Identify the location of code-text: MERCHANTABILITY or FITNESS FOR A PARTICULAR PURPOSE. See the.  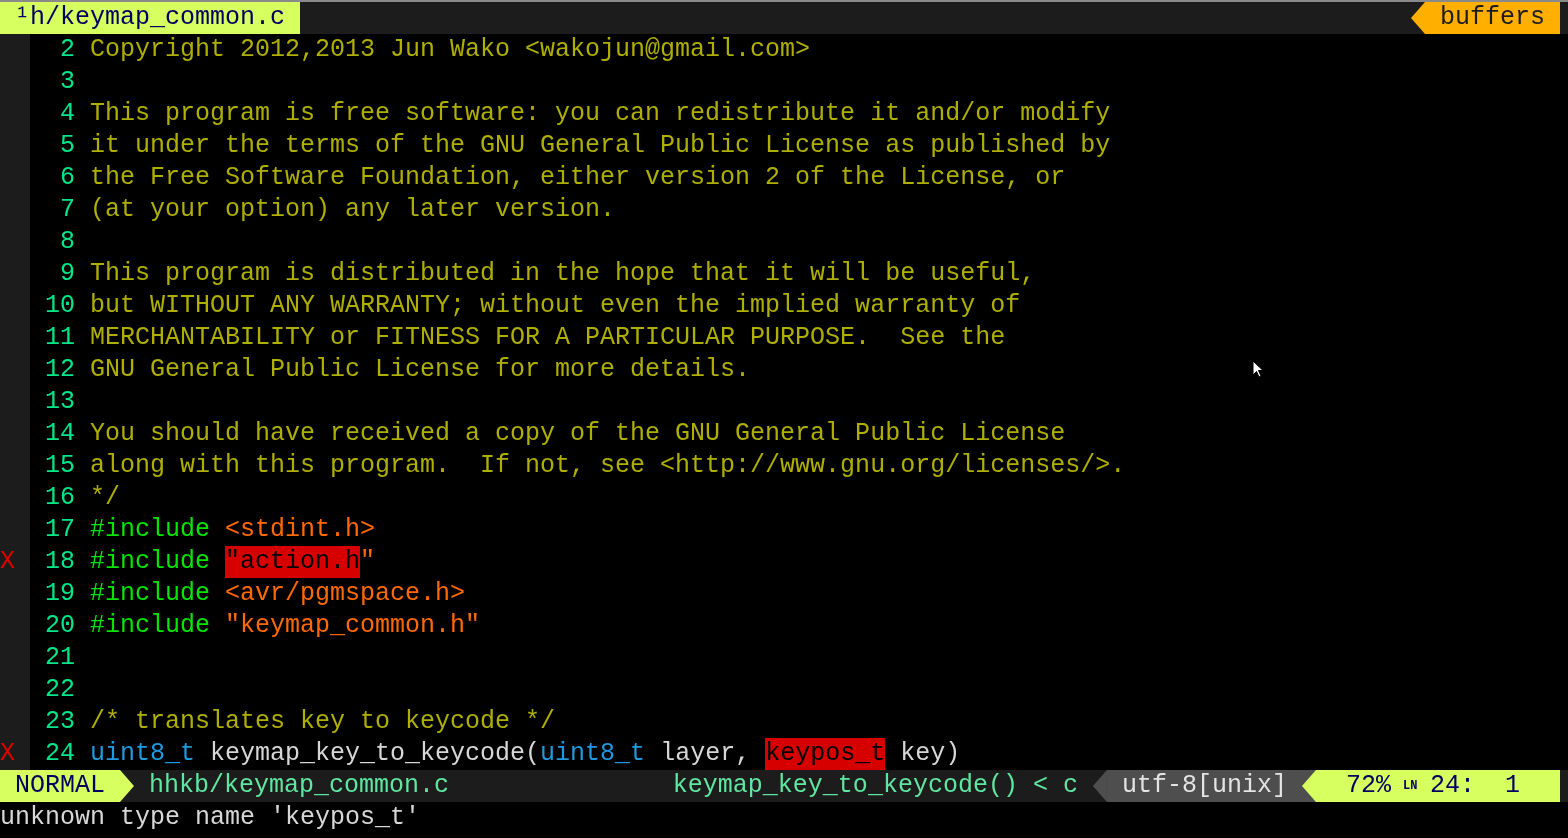
(548, 338).